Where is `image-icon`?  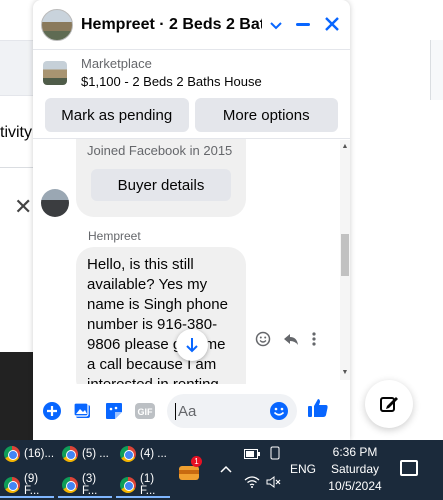 image-icon is located at coordinates (81, 410).